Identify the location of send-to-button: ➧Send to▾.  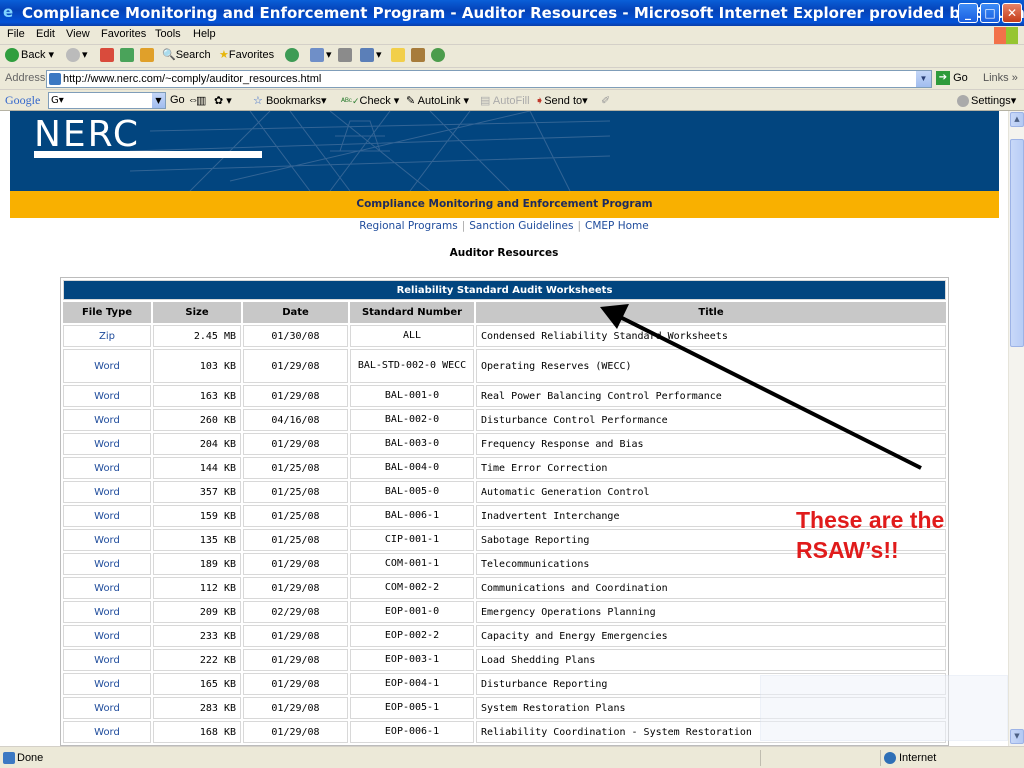
(561, 100).